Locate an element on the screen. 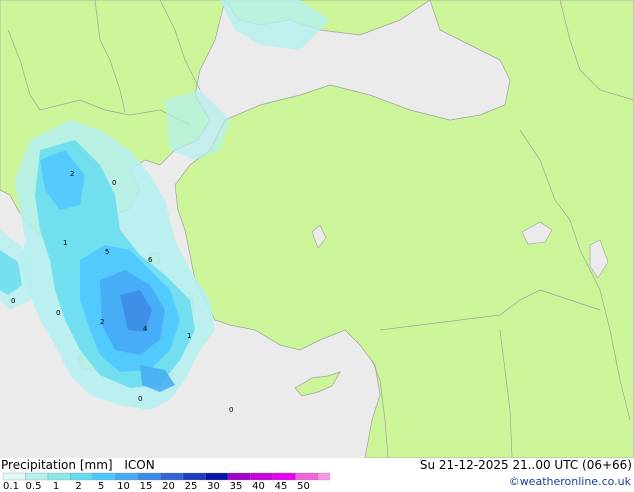 This screenshot has height=492, width=634. map-value-label: 4 is located at coordinates (145, 329).